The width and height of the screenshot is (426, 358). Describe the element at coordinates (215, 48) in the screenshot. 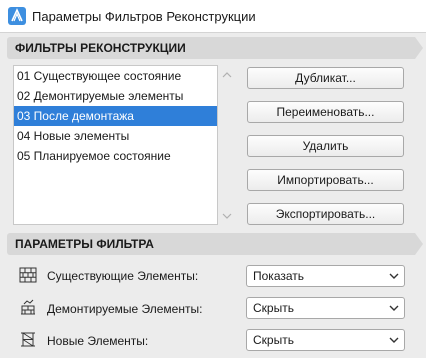

I see `filters-section-header: ФИЛЬТРЫ РЕКОНСТРУКЦИИ` at that location.